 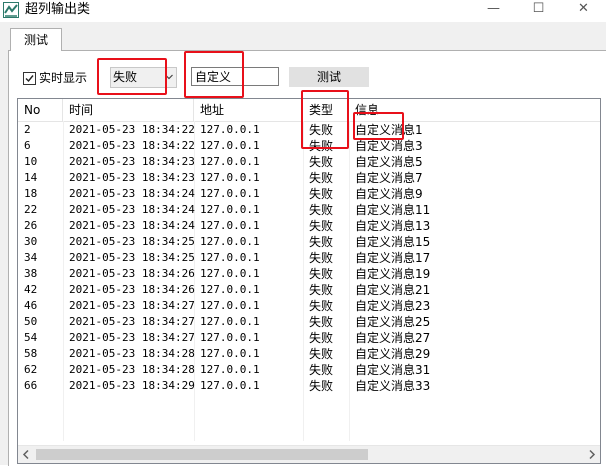 I want to click on test-button: 测试, so click(x=329, y=77).